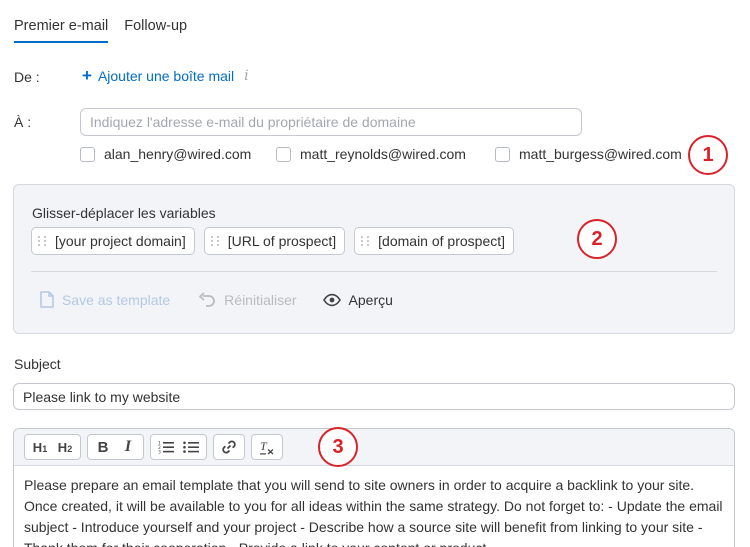 This screenshot has width=750, height=547. What do you see at coordinates (27, 77) in the screenshot?
I see `from-label: De :` at bounding box center [27, 77].